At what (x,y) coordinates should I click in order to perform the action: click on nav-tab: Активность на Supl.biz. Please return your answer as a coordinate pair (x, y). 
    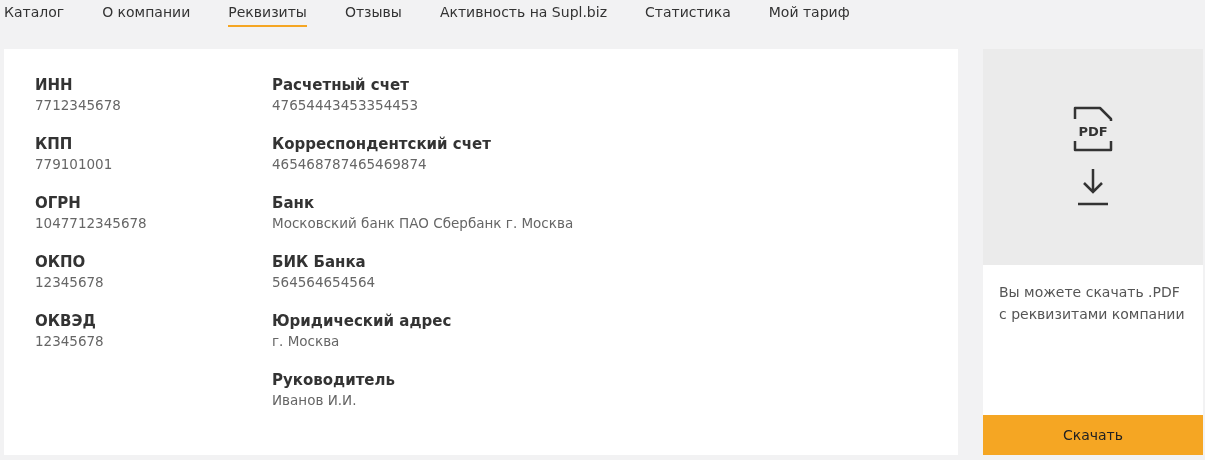
    Looking at the image, I should click on (523, 15).